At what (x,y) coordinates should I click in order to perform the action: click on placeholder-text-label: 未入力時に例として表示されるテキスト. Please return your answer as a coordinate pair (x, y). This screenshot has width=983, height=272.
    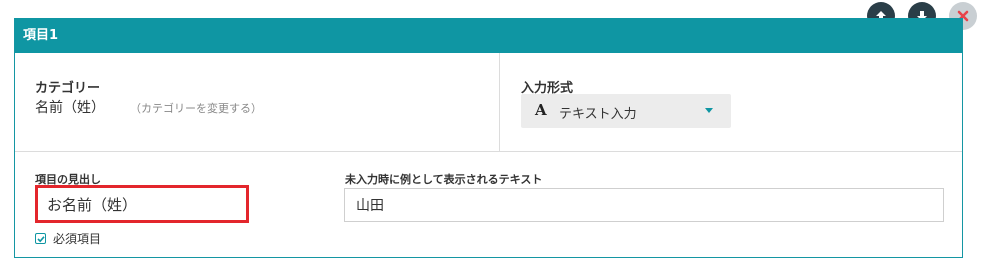
    Looking at the image, I should click on (444, 179).